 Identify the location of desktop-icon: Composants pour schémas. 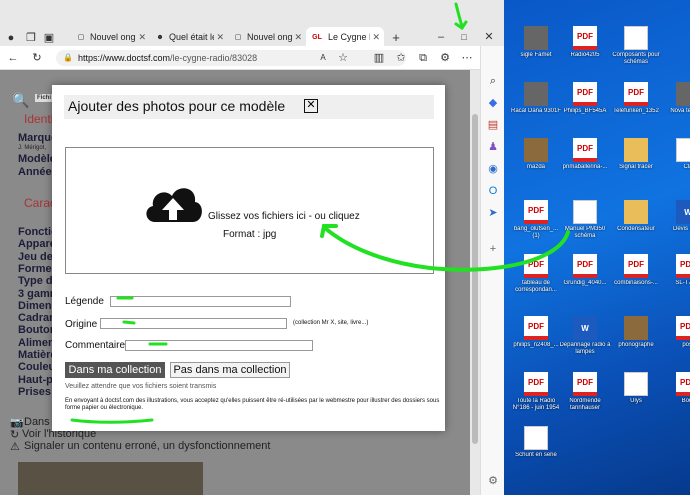
(636, 46).